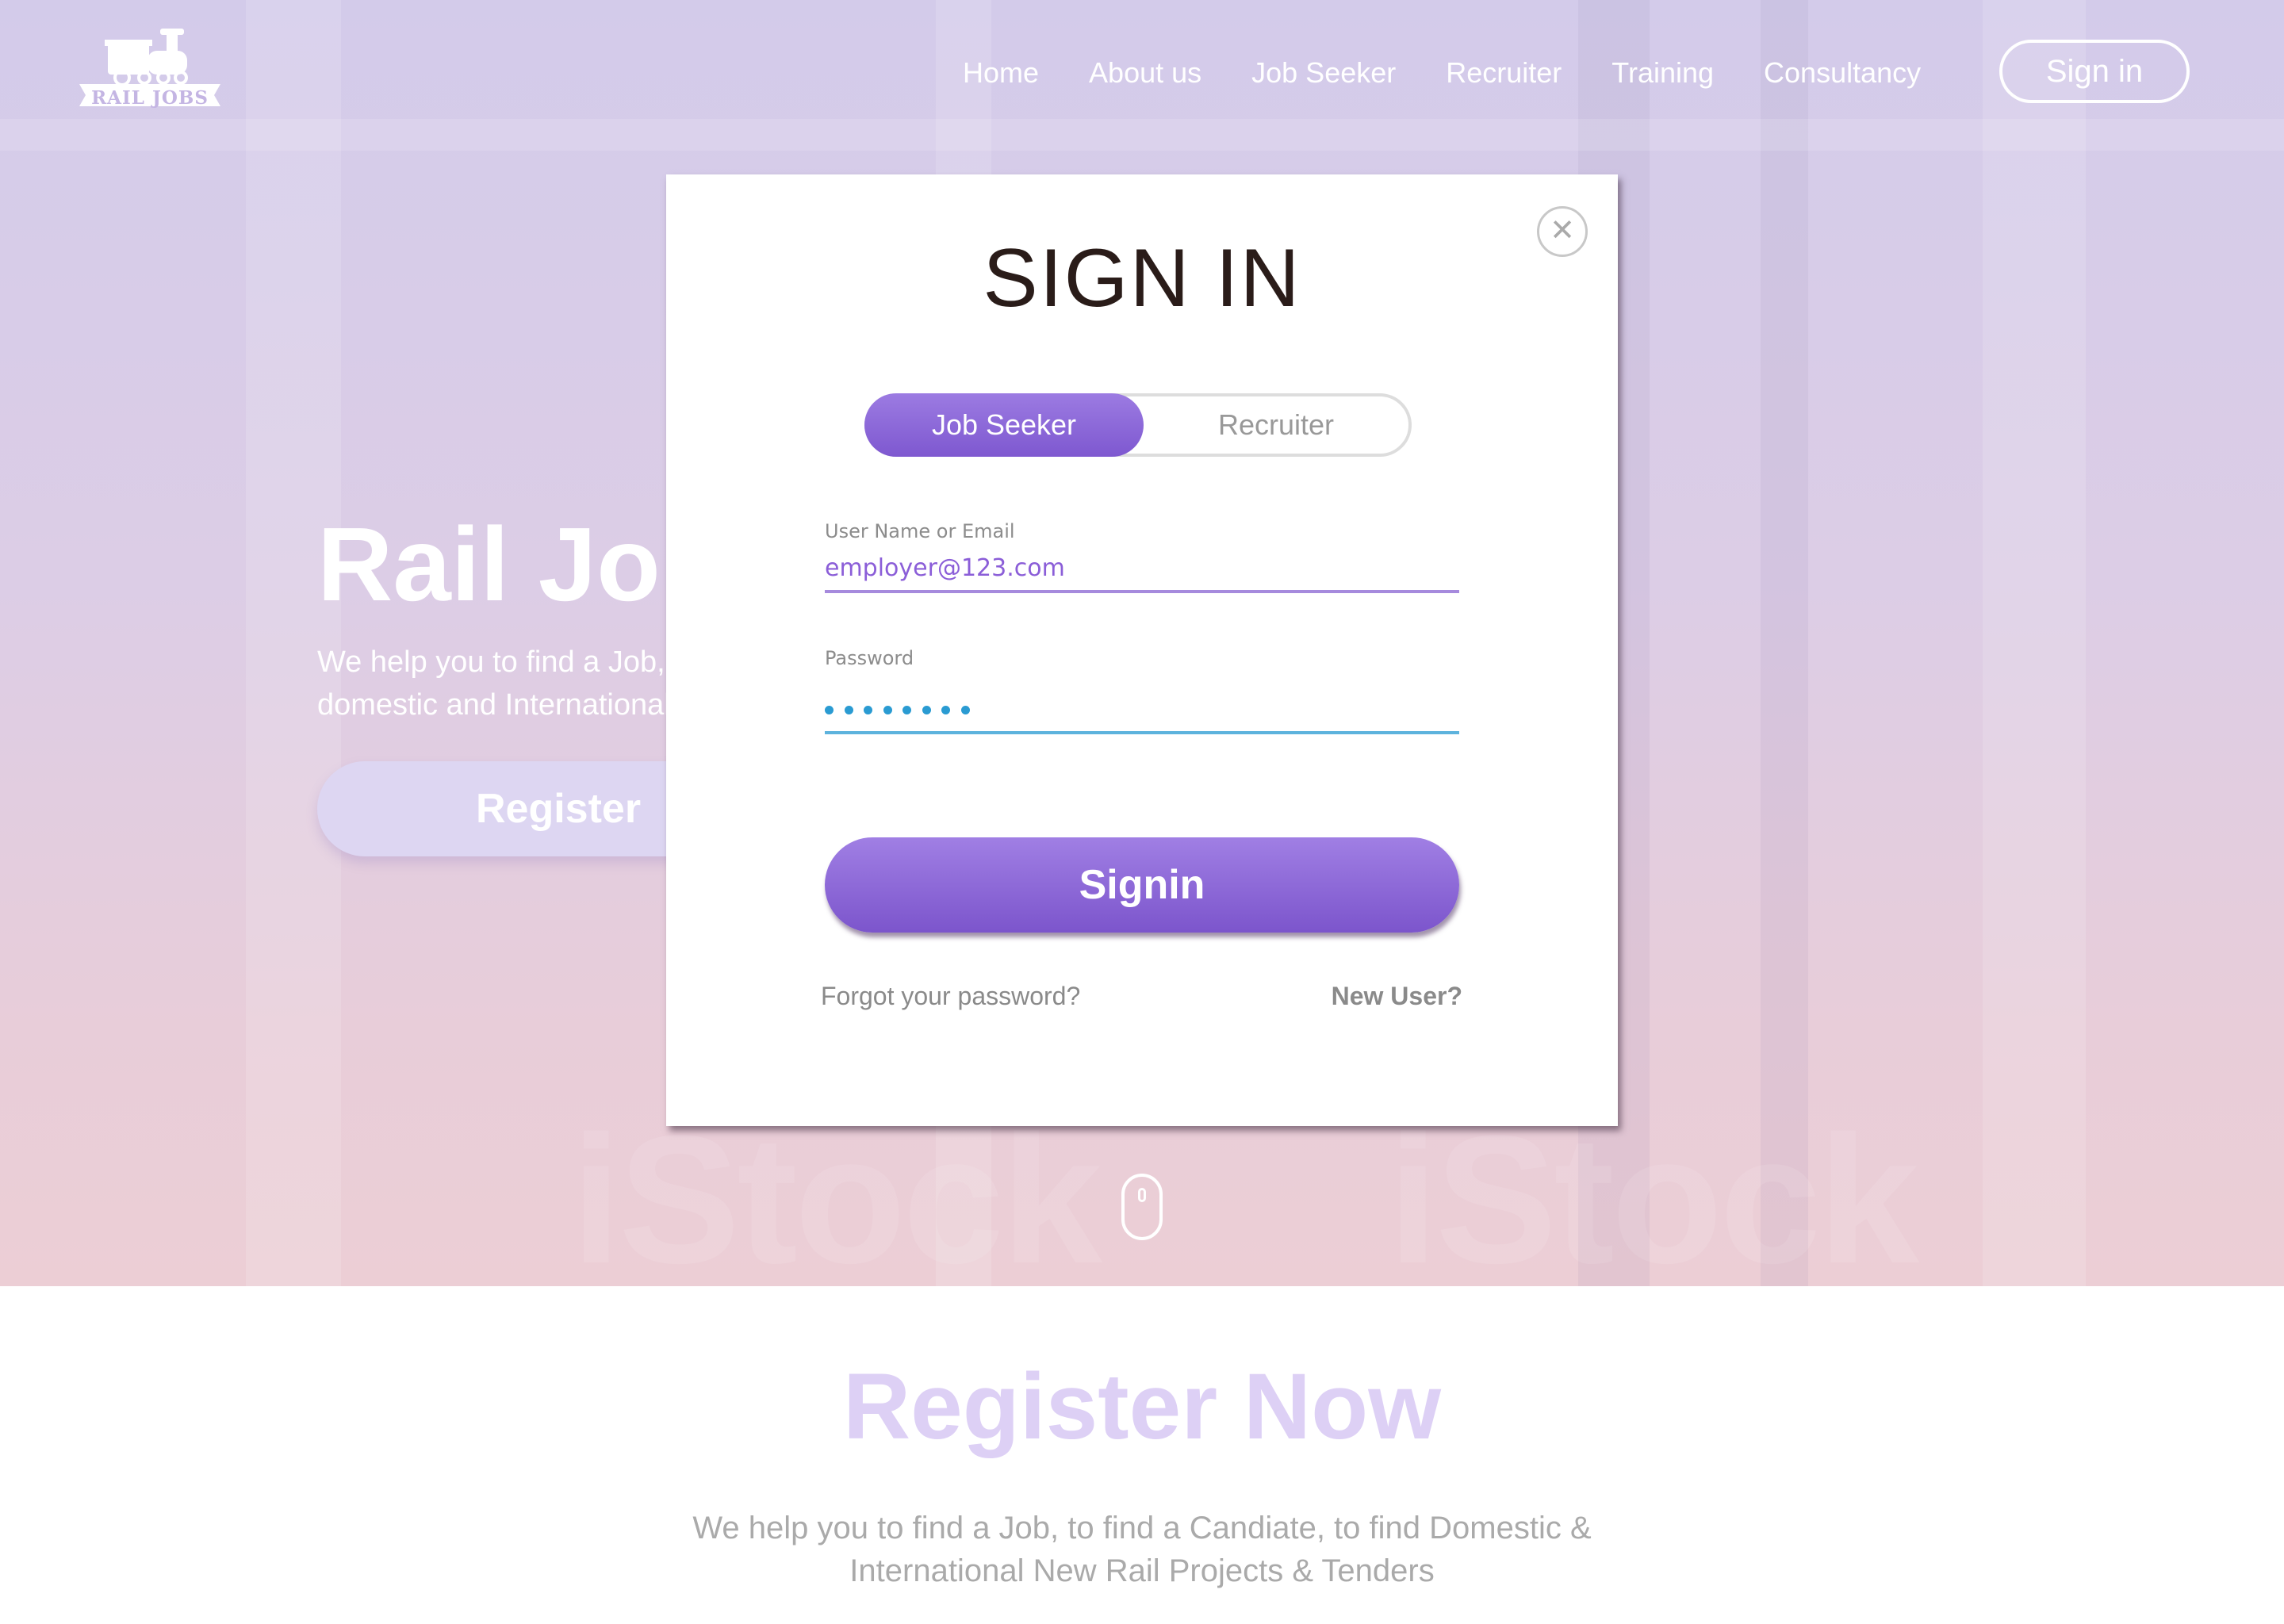  What do you see at coordinates (1397, 996) in the screenshot?
I see `new-user-link: New User?` at bounding box center [1397, 996].